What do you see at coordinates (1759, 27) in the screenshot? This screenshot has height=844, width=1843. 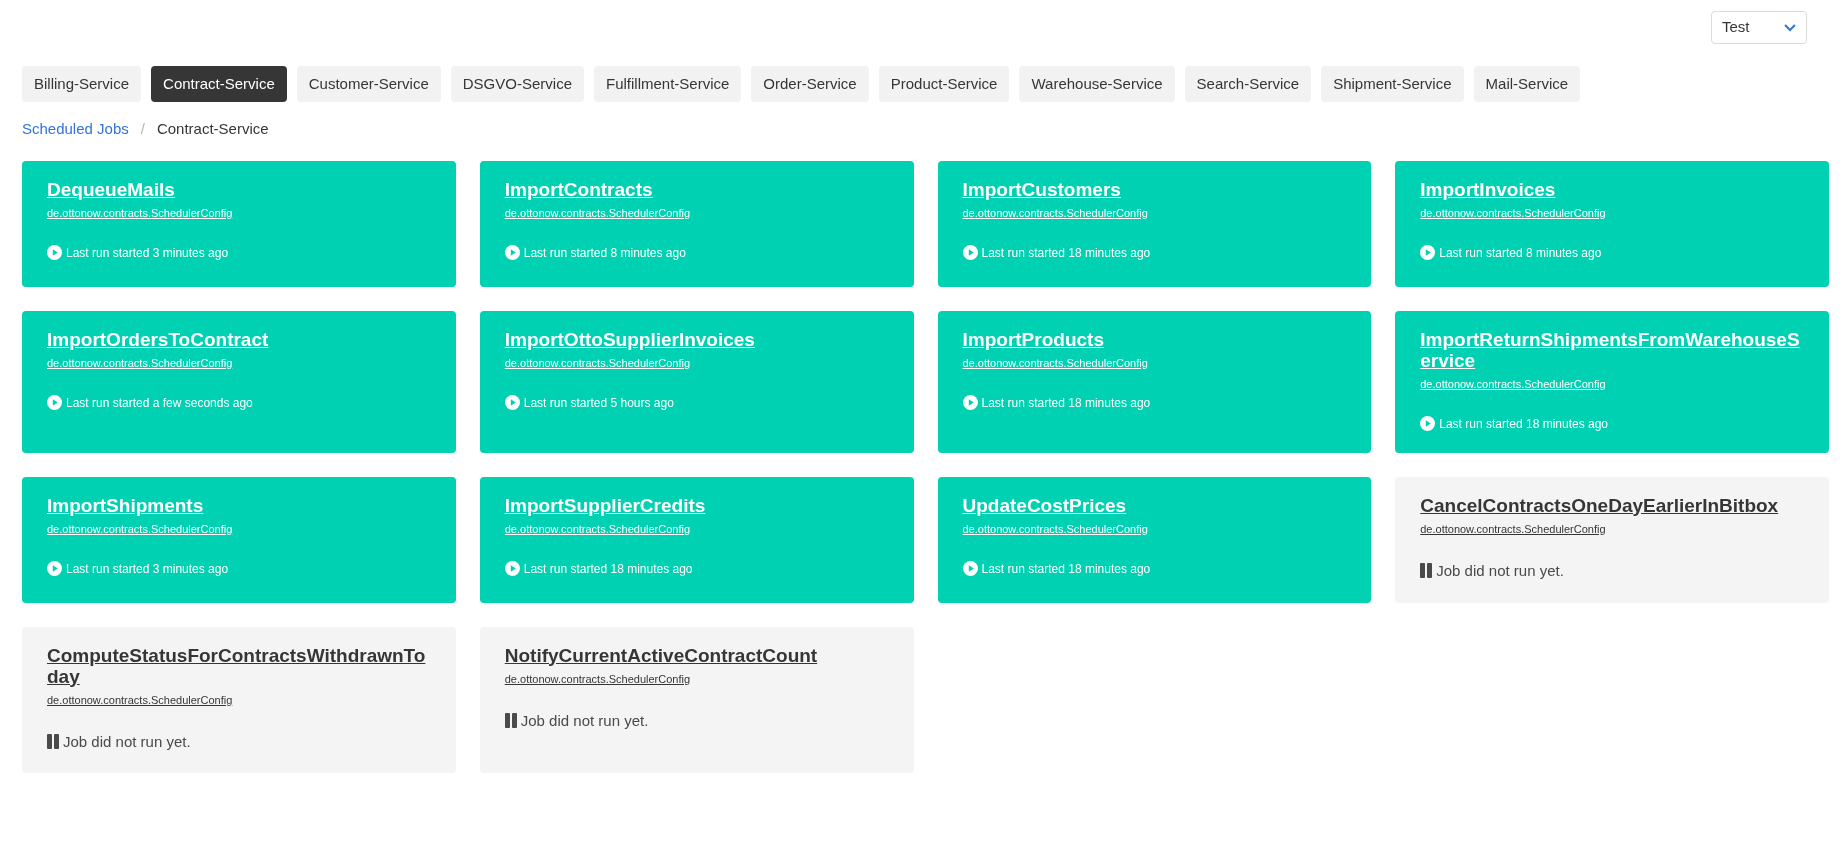 I see `environment-select: Test` at bounding box center [1759, 27].